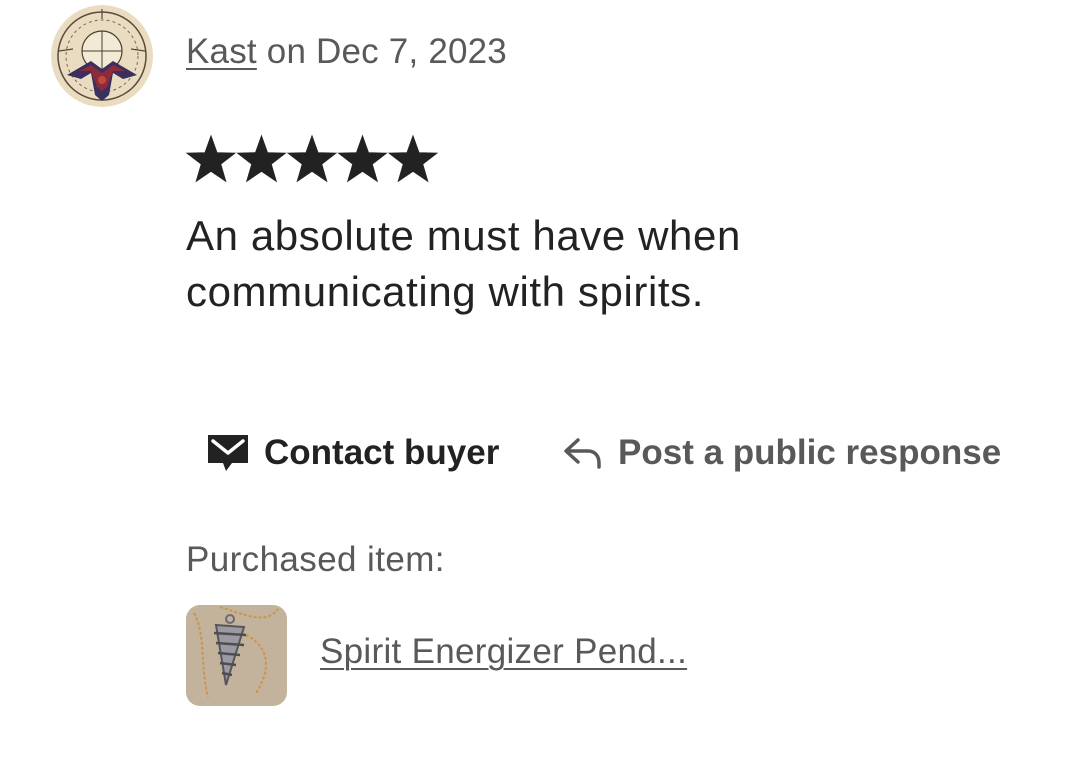 The width and height of the screenshot is (1080, 757). What do you see at coordinates (810, 452) in the screenshot?
I see `post-public-response-label: Post a public response` at bounding box center [810, 452].